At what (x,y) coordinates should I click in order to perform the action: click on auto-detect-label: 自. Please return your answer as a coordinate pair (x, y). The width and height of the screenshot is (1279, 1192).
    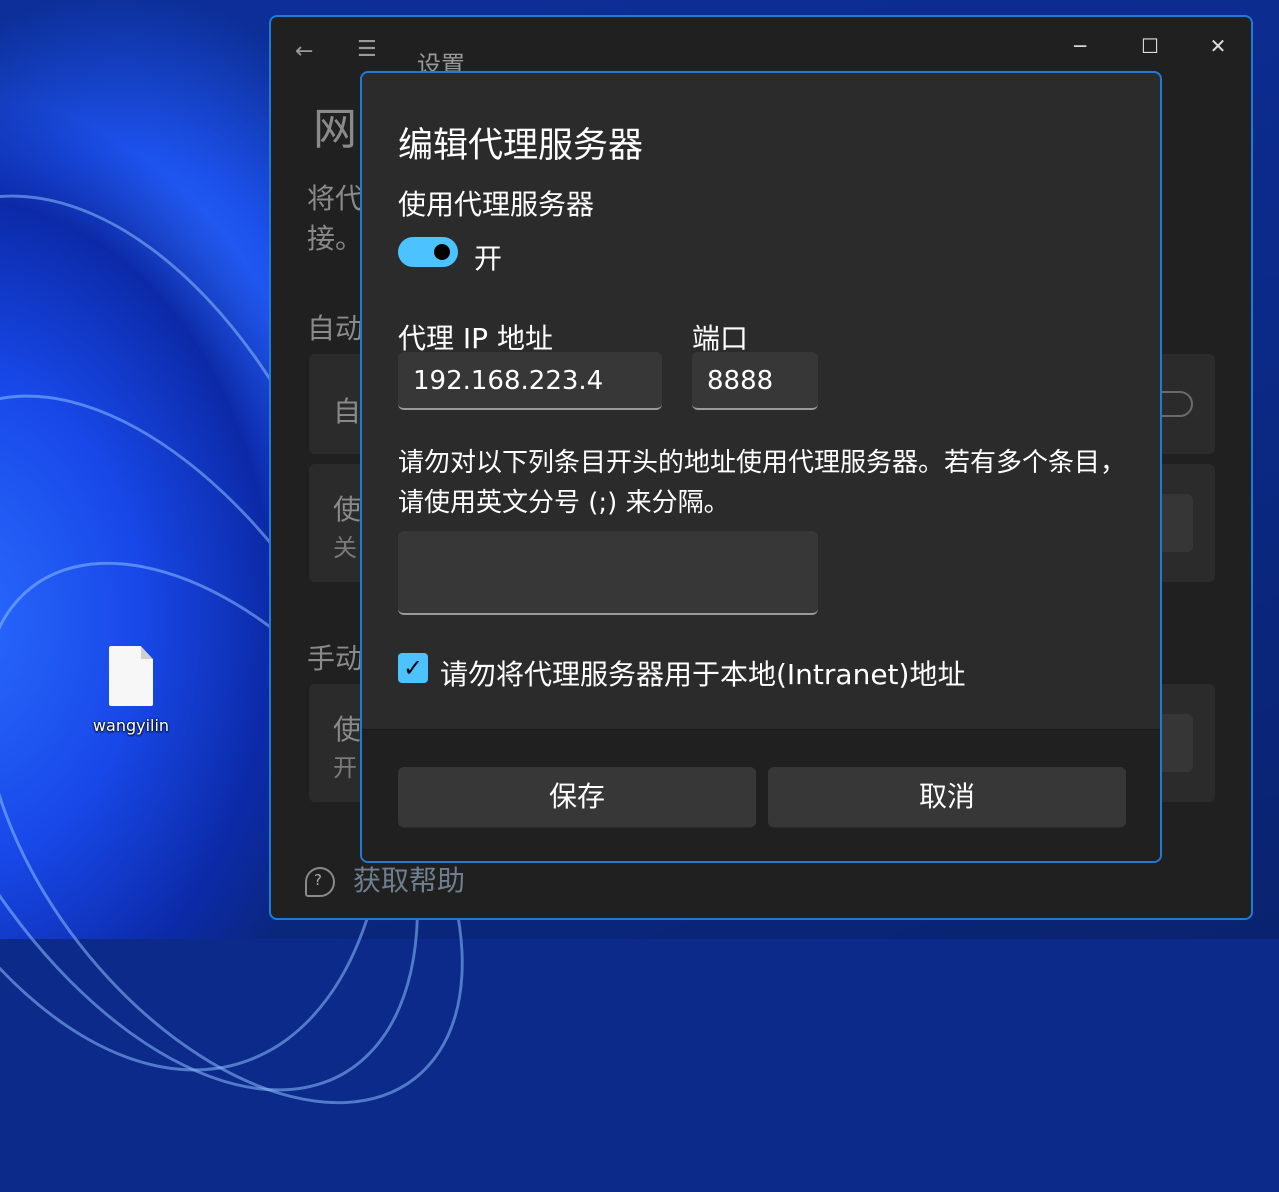
    Looking at the image, I should click on (347, 411).